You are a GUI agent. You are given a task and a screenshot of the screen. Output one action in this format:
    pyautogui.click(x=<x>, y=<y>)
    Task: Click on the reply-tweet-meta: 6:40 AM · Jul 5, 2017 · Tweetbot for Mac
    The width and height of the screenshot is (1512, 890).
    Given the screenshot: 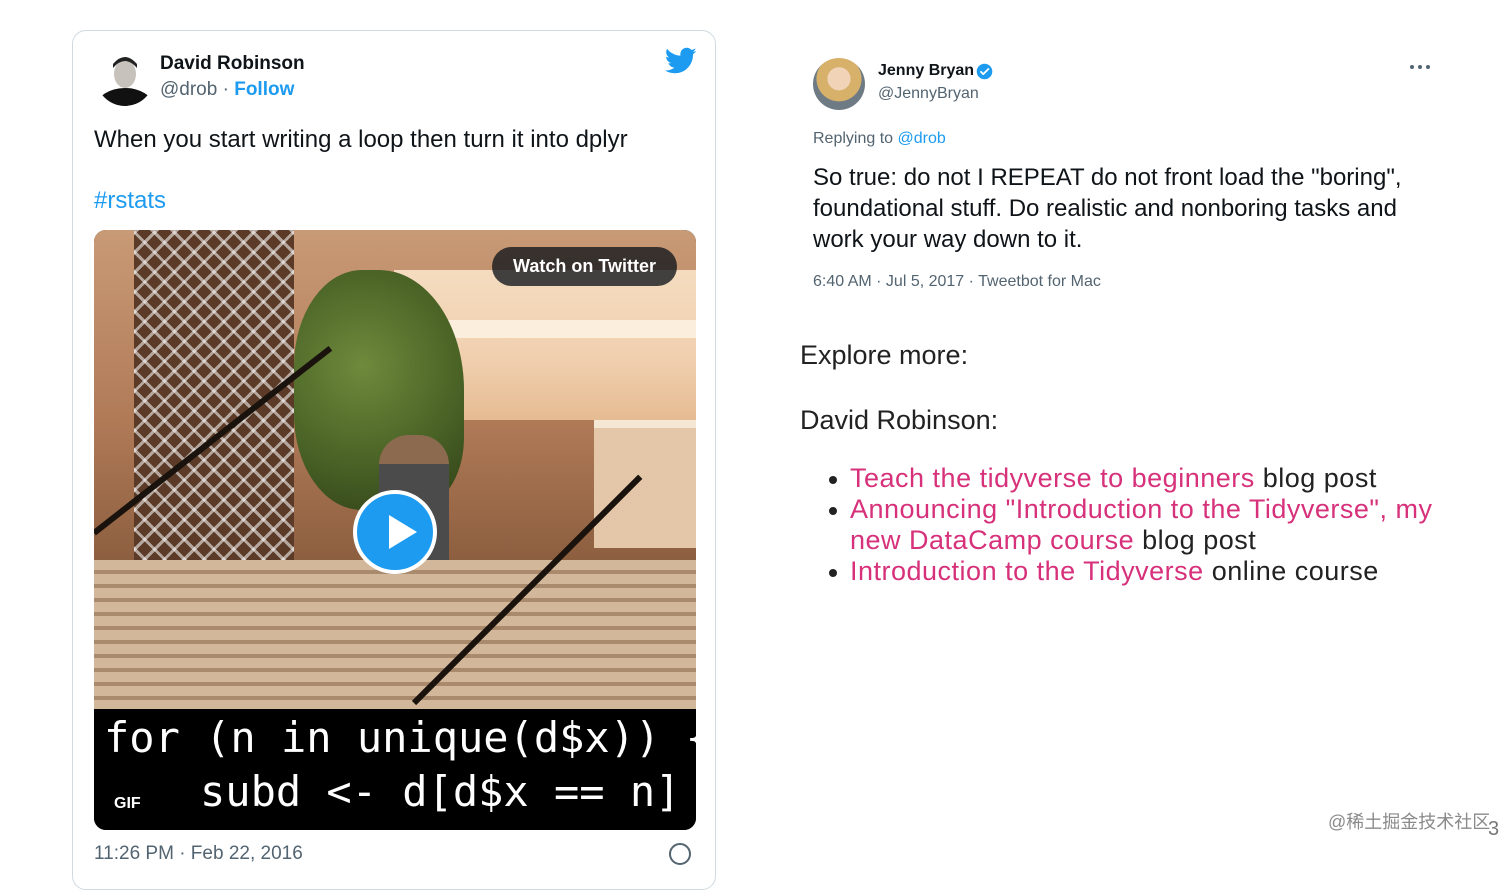 What is the action you would take?
    pyautogui.click(x=957, y=282)
    